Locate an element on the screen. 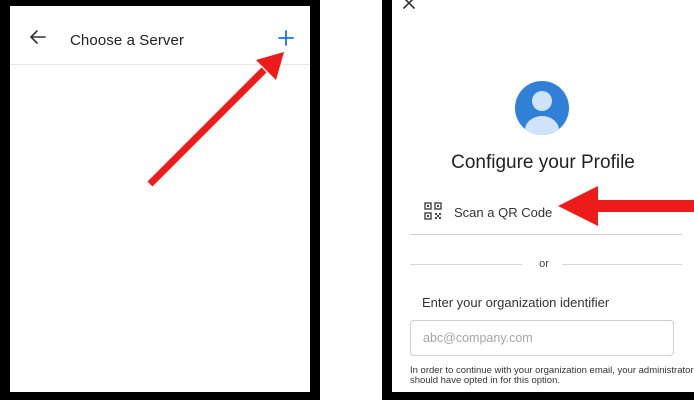 The width and height of the screenshot is (694, 400). close-icon is located at coordinates (409, 5).